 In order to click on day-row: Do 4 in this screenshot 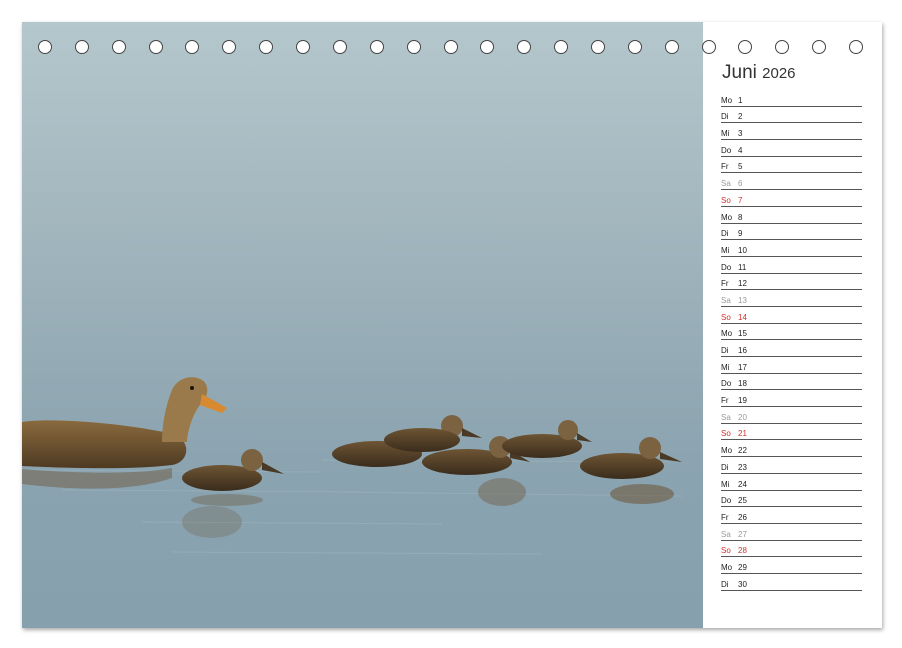, I will do `click(791, 148)`.